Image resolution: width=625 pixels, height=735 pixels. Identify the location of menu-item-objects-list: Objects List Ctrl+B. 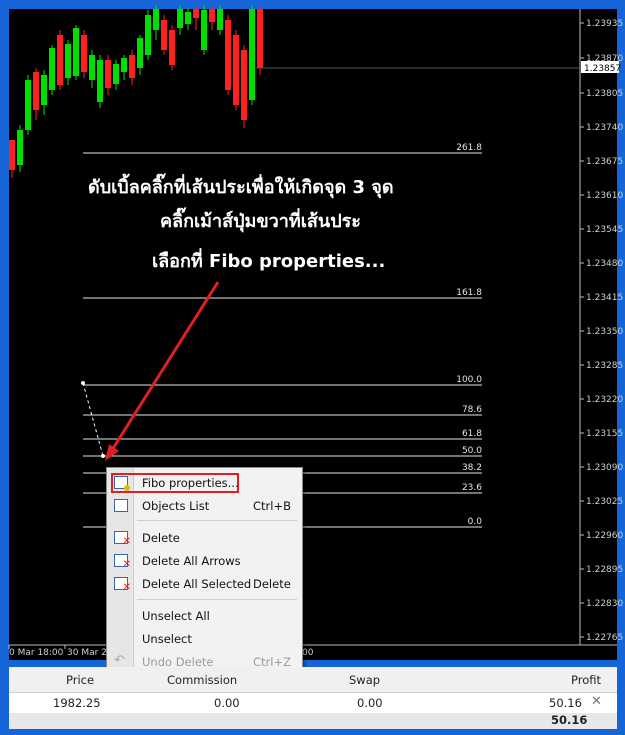
(204, 506).